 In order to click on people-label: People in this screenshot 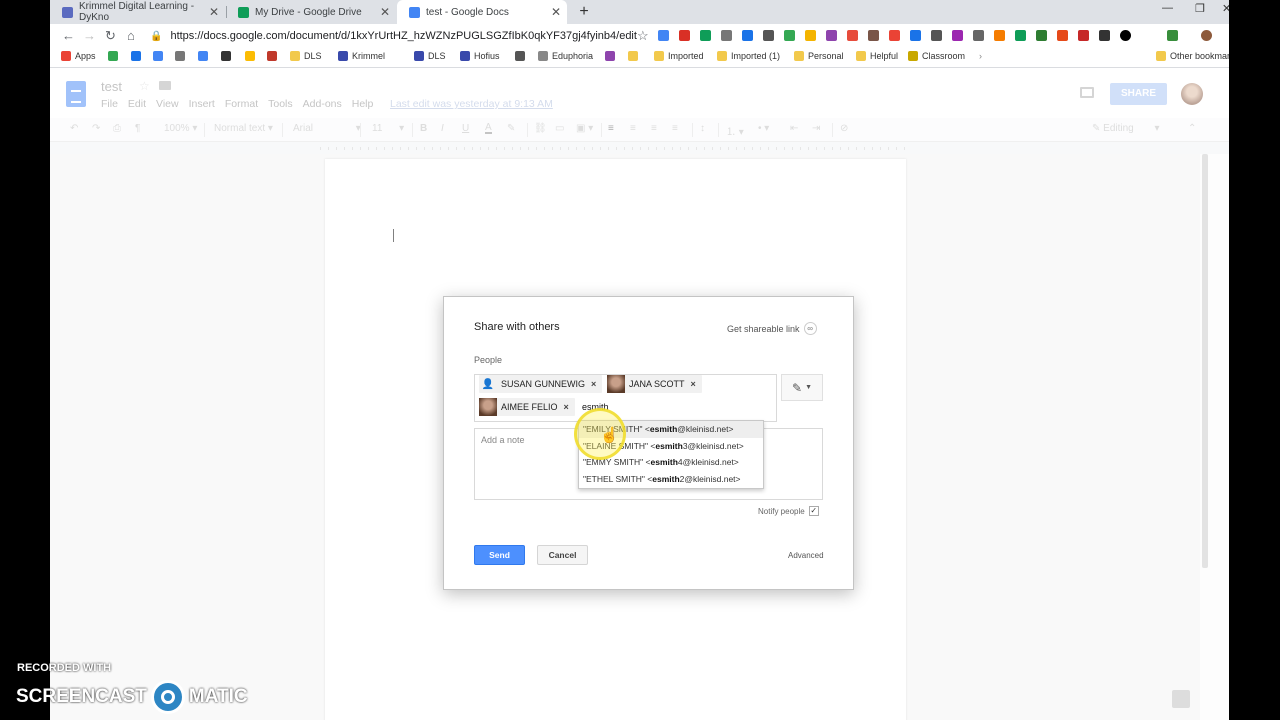, I will do `click(488, 360)`.